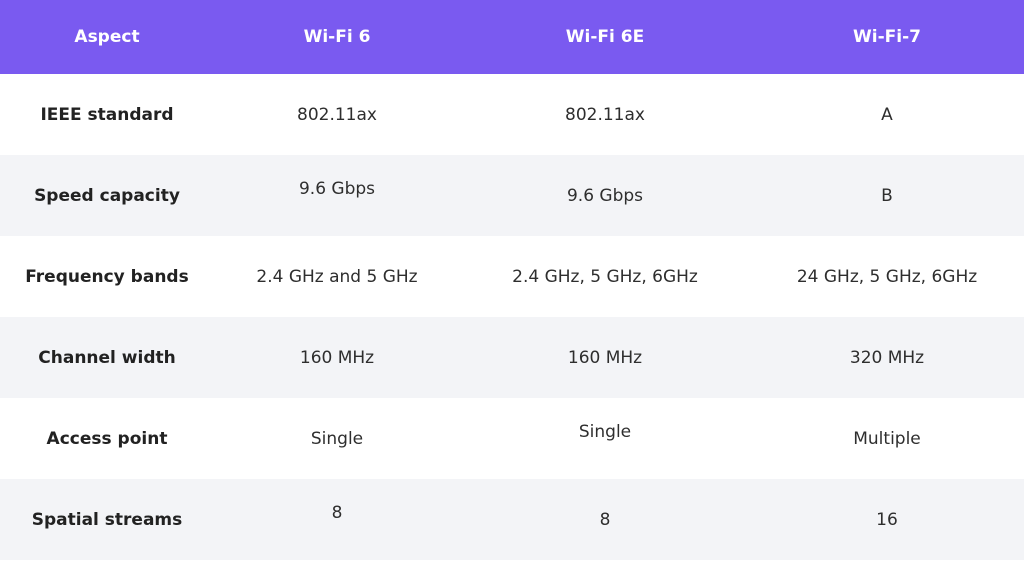 The height and width of the screenshot is (561, 1024). What do you see at coordinates (512, 37) in the screenshot?
I see `table-header-row: Aspect Wi-Fi 6 Wi-Fi 6E Wi-Fi-7` at bounding box center [512, 37].